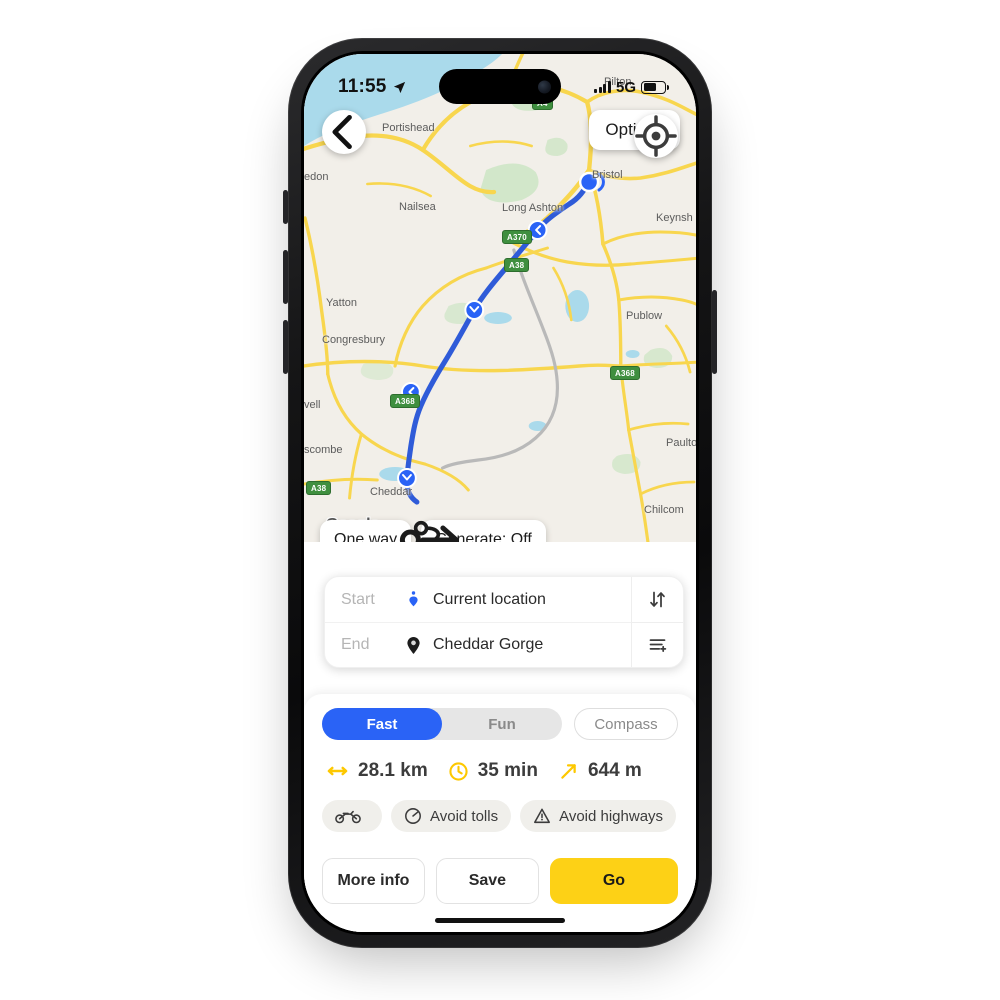  I want to click on road-shield: A370, so click(517, 237).